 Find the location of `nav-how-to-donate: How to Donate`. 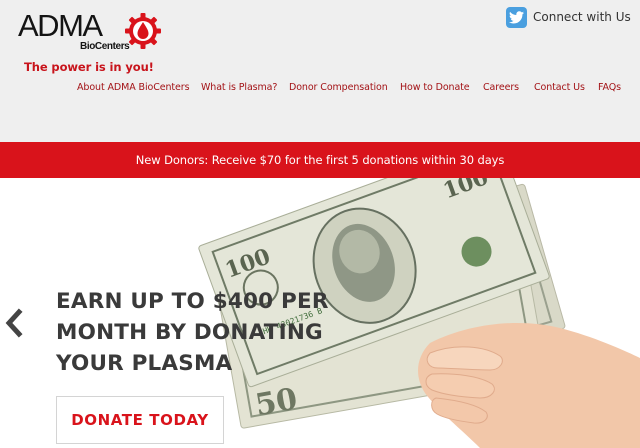

nav-how-to-donate: How to Donate is located at coordinates (435, 87).